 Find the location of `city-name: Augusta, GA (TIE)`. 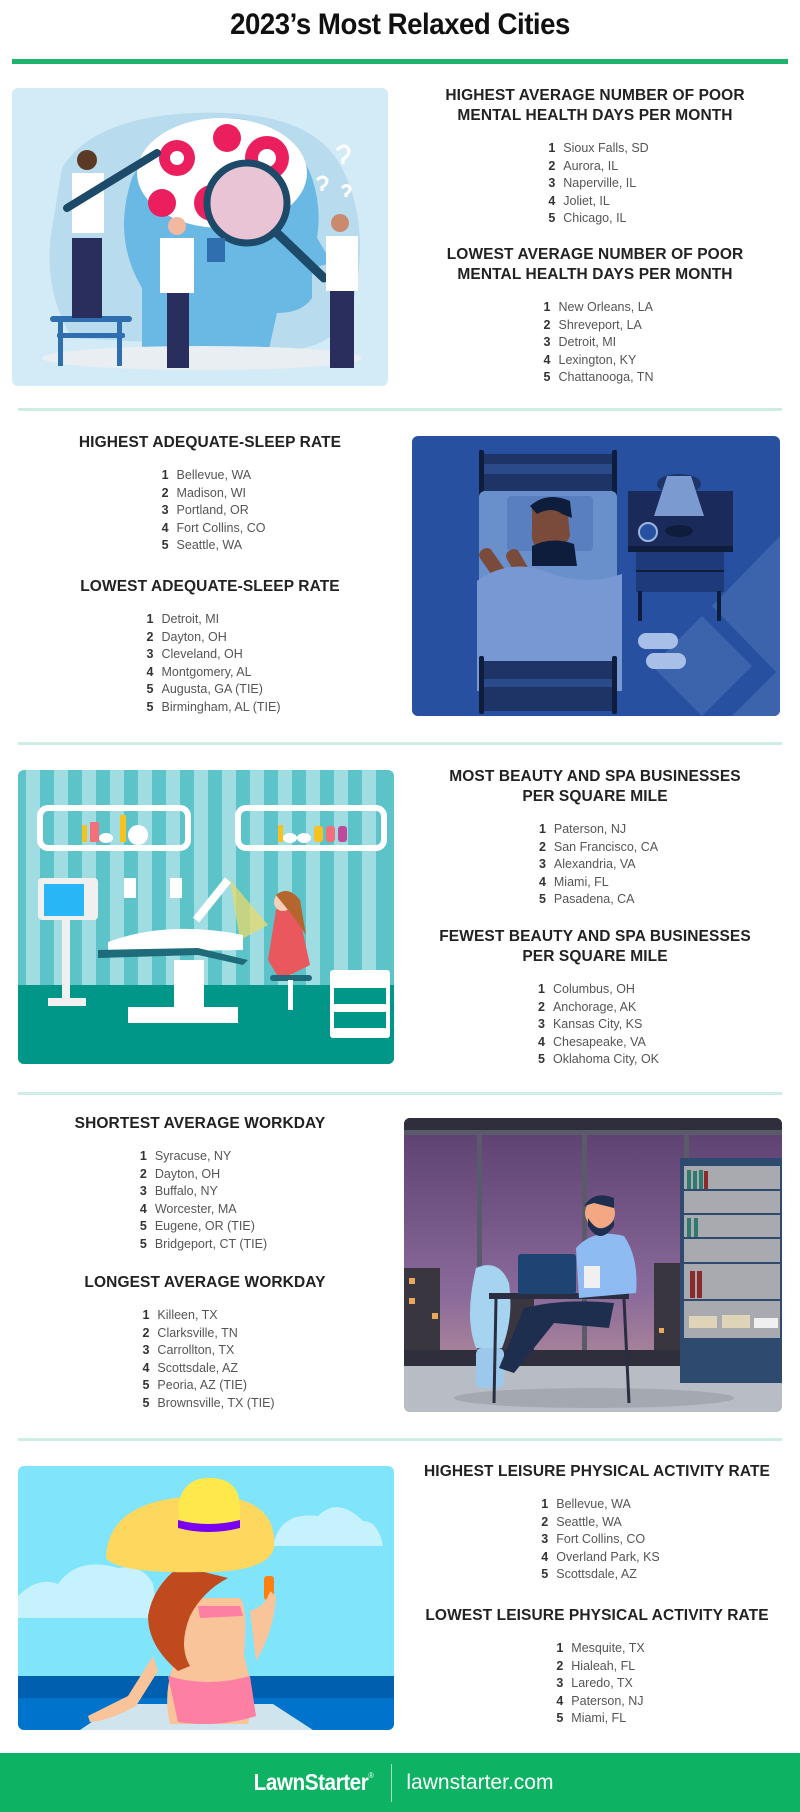

city-name: Augusta, GA (TIE) is located at coordinates (212, 689).